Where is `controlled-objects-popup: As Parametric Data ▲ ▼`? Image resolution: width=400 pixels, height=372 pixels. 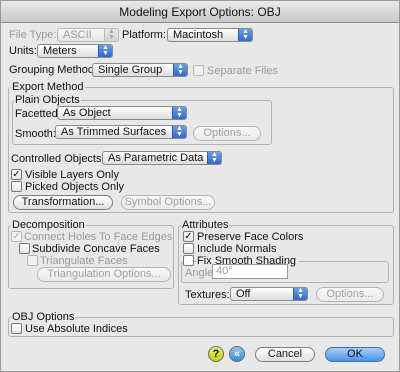 controlled-objects-popup: As Parametric Data ▲ ▼ is located at coordinates (162, 158).